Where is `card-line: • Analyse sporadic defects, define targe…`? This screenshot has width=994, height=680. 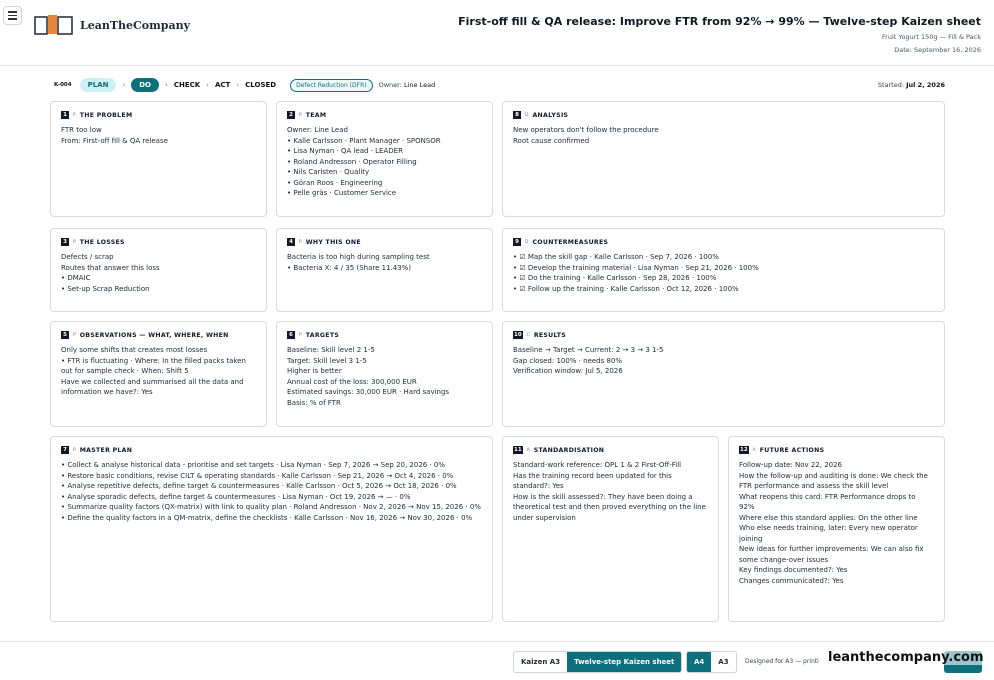
card-line: • Analyse sporadic defects, define targe… is located at coordinates (236, 496).